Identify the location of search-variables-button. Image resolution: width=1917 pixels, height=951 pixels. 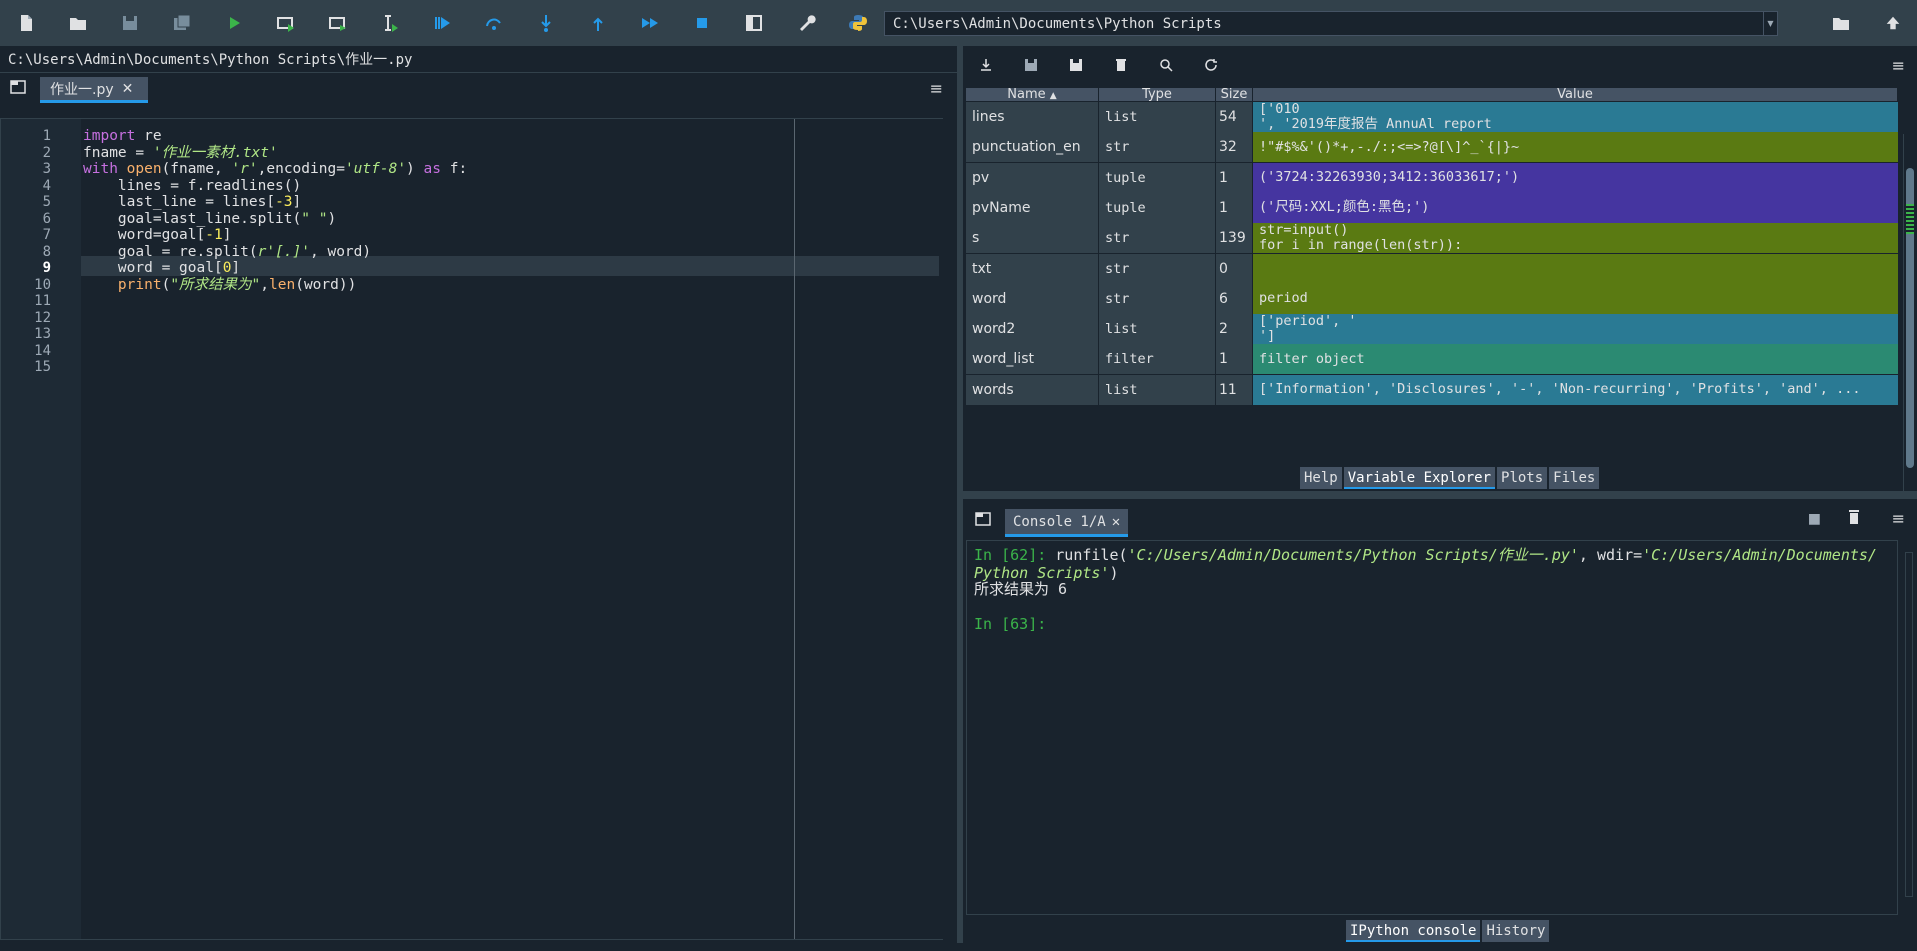
(1165, 65).